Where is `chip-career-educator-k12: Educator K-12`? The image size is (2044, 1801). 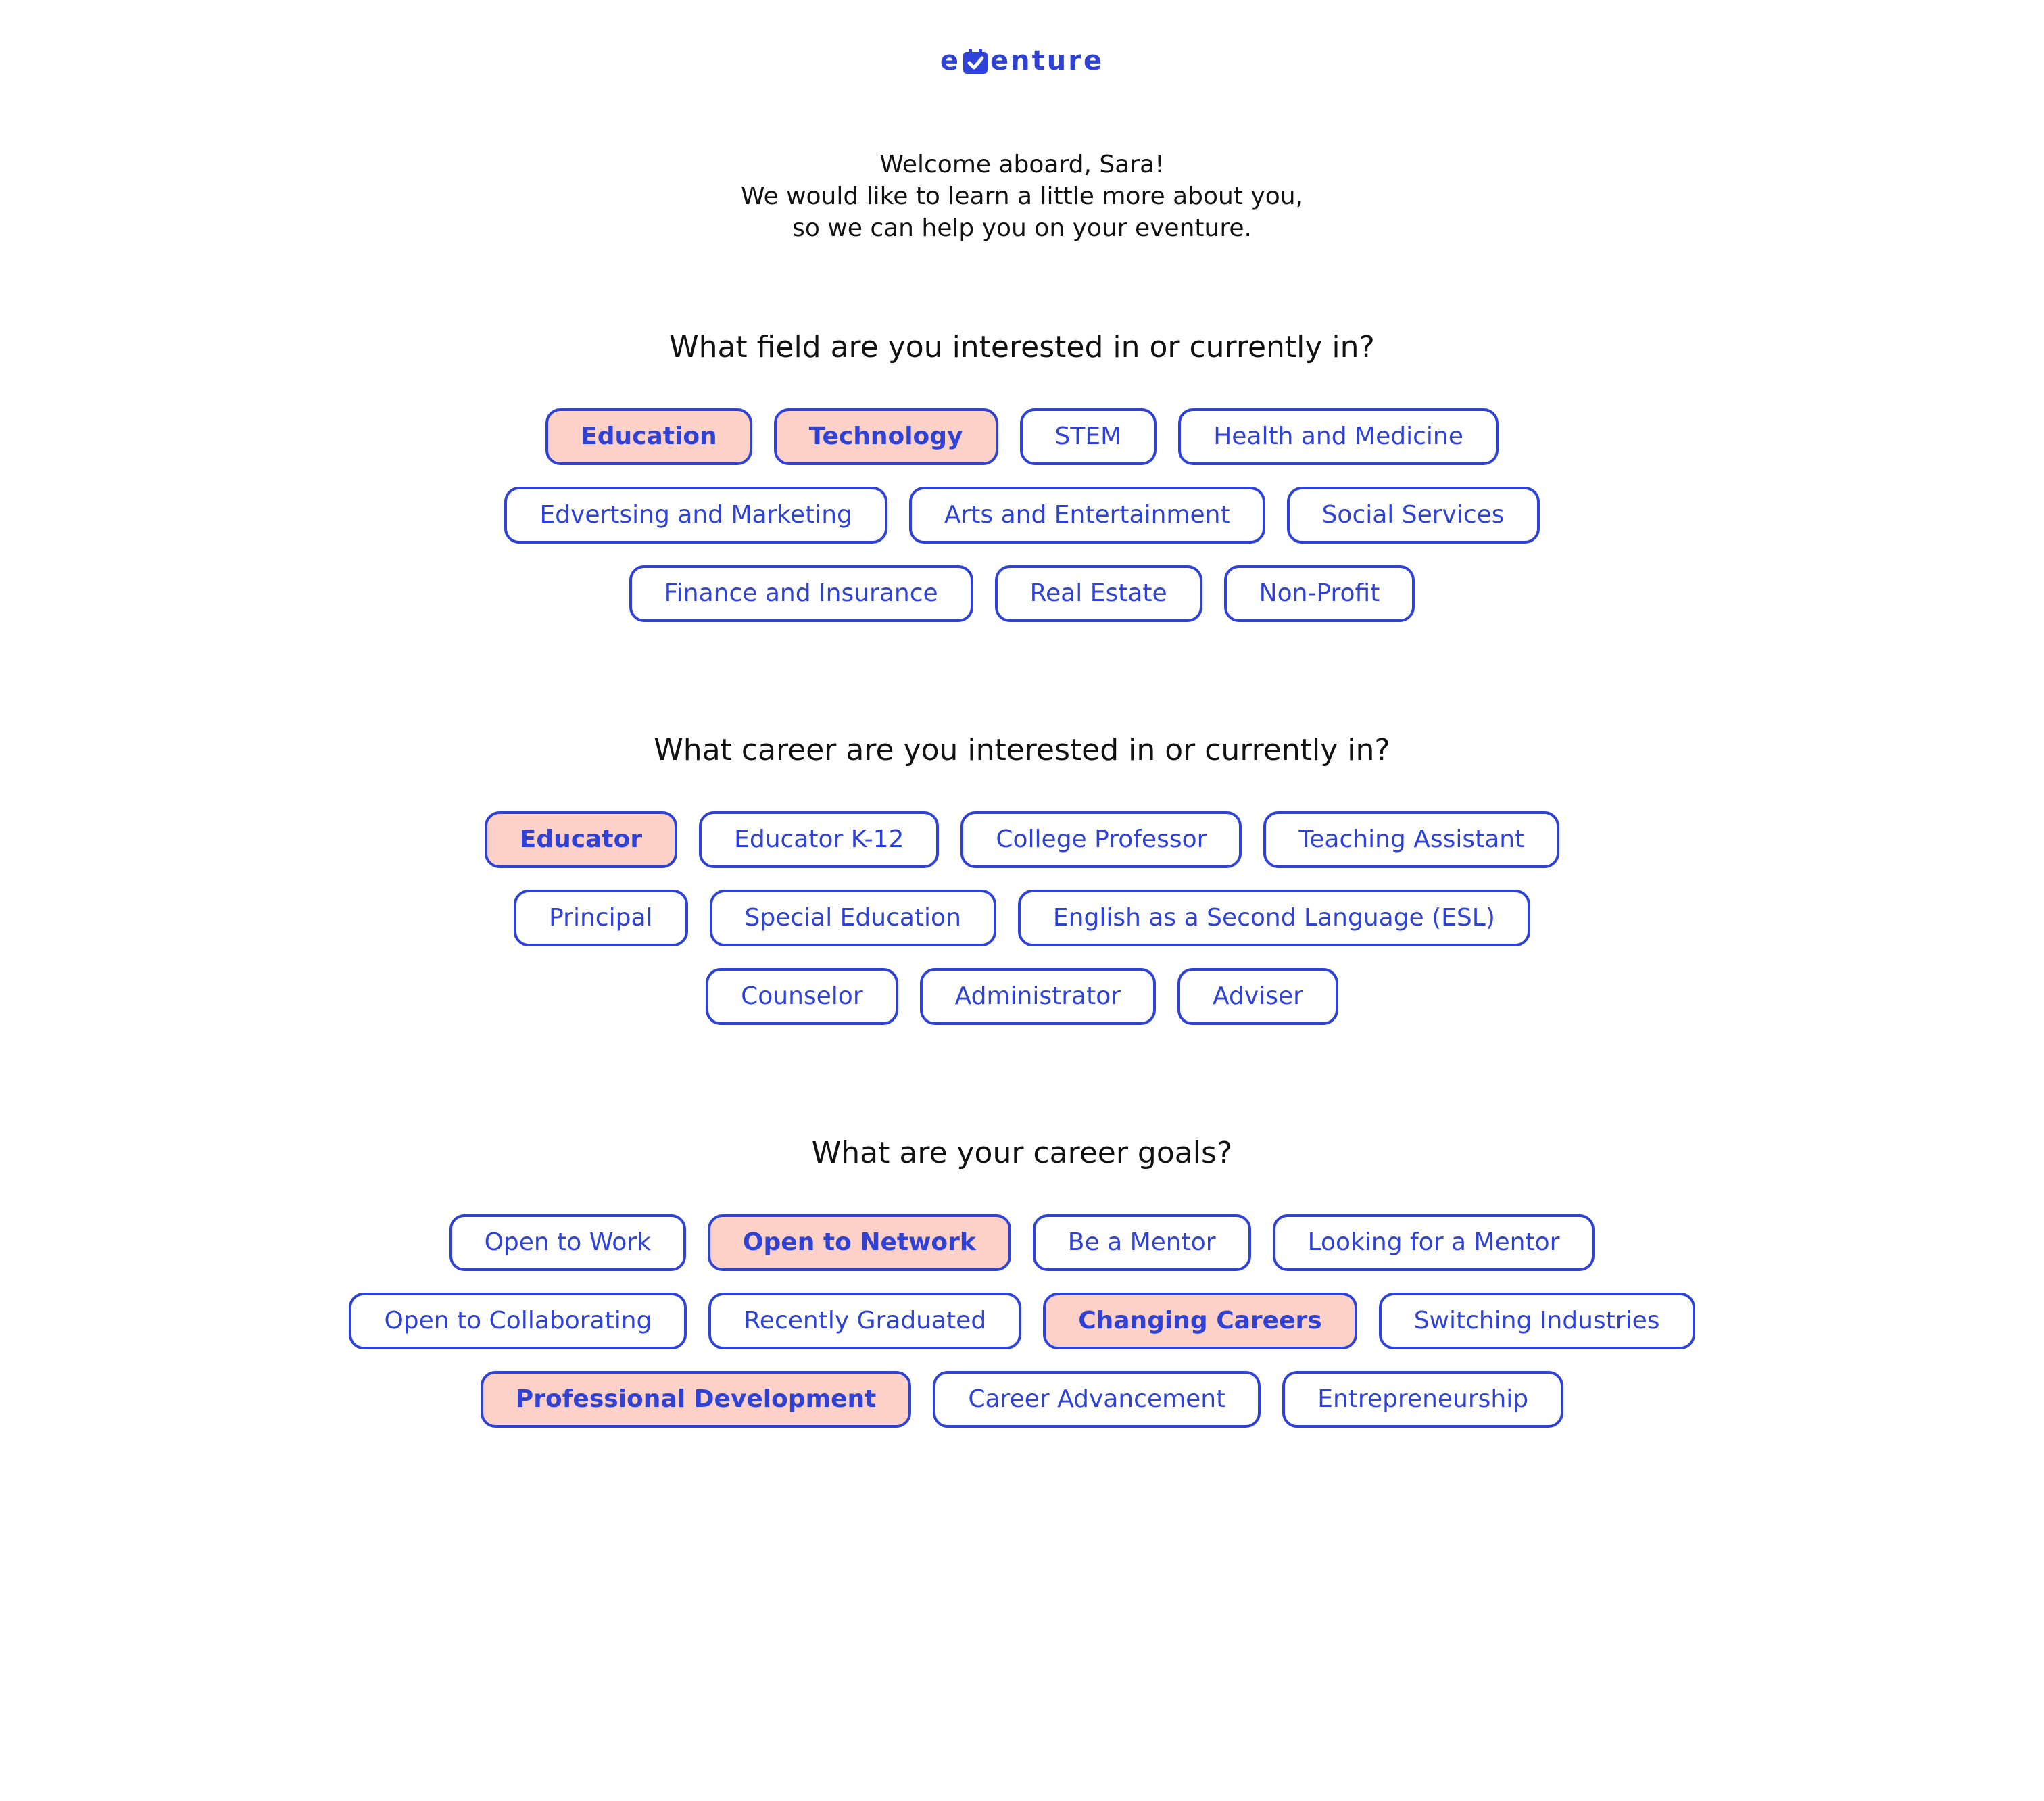 chip-career-educator-k12: Educator K-12 is located at coordinates (819, 839).